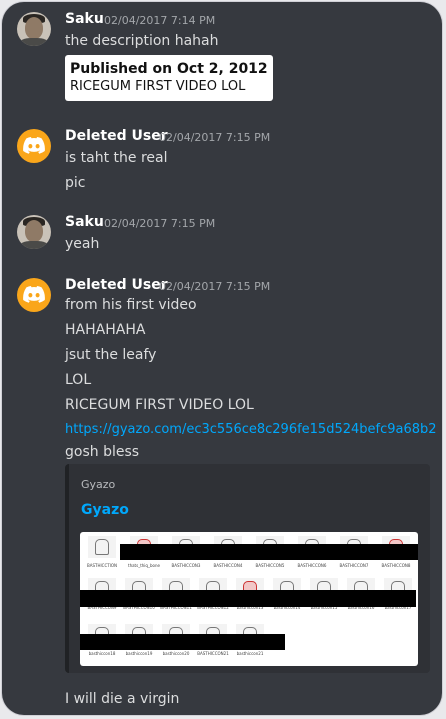 Image resolution: width=446 pixels, height=719 pixels. I want to click on timestamp: 02/04/2017 7:14 PM, so click(160, 20).